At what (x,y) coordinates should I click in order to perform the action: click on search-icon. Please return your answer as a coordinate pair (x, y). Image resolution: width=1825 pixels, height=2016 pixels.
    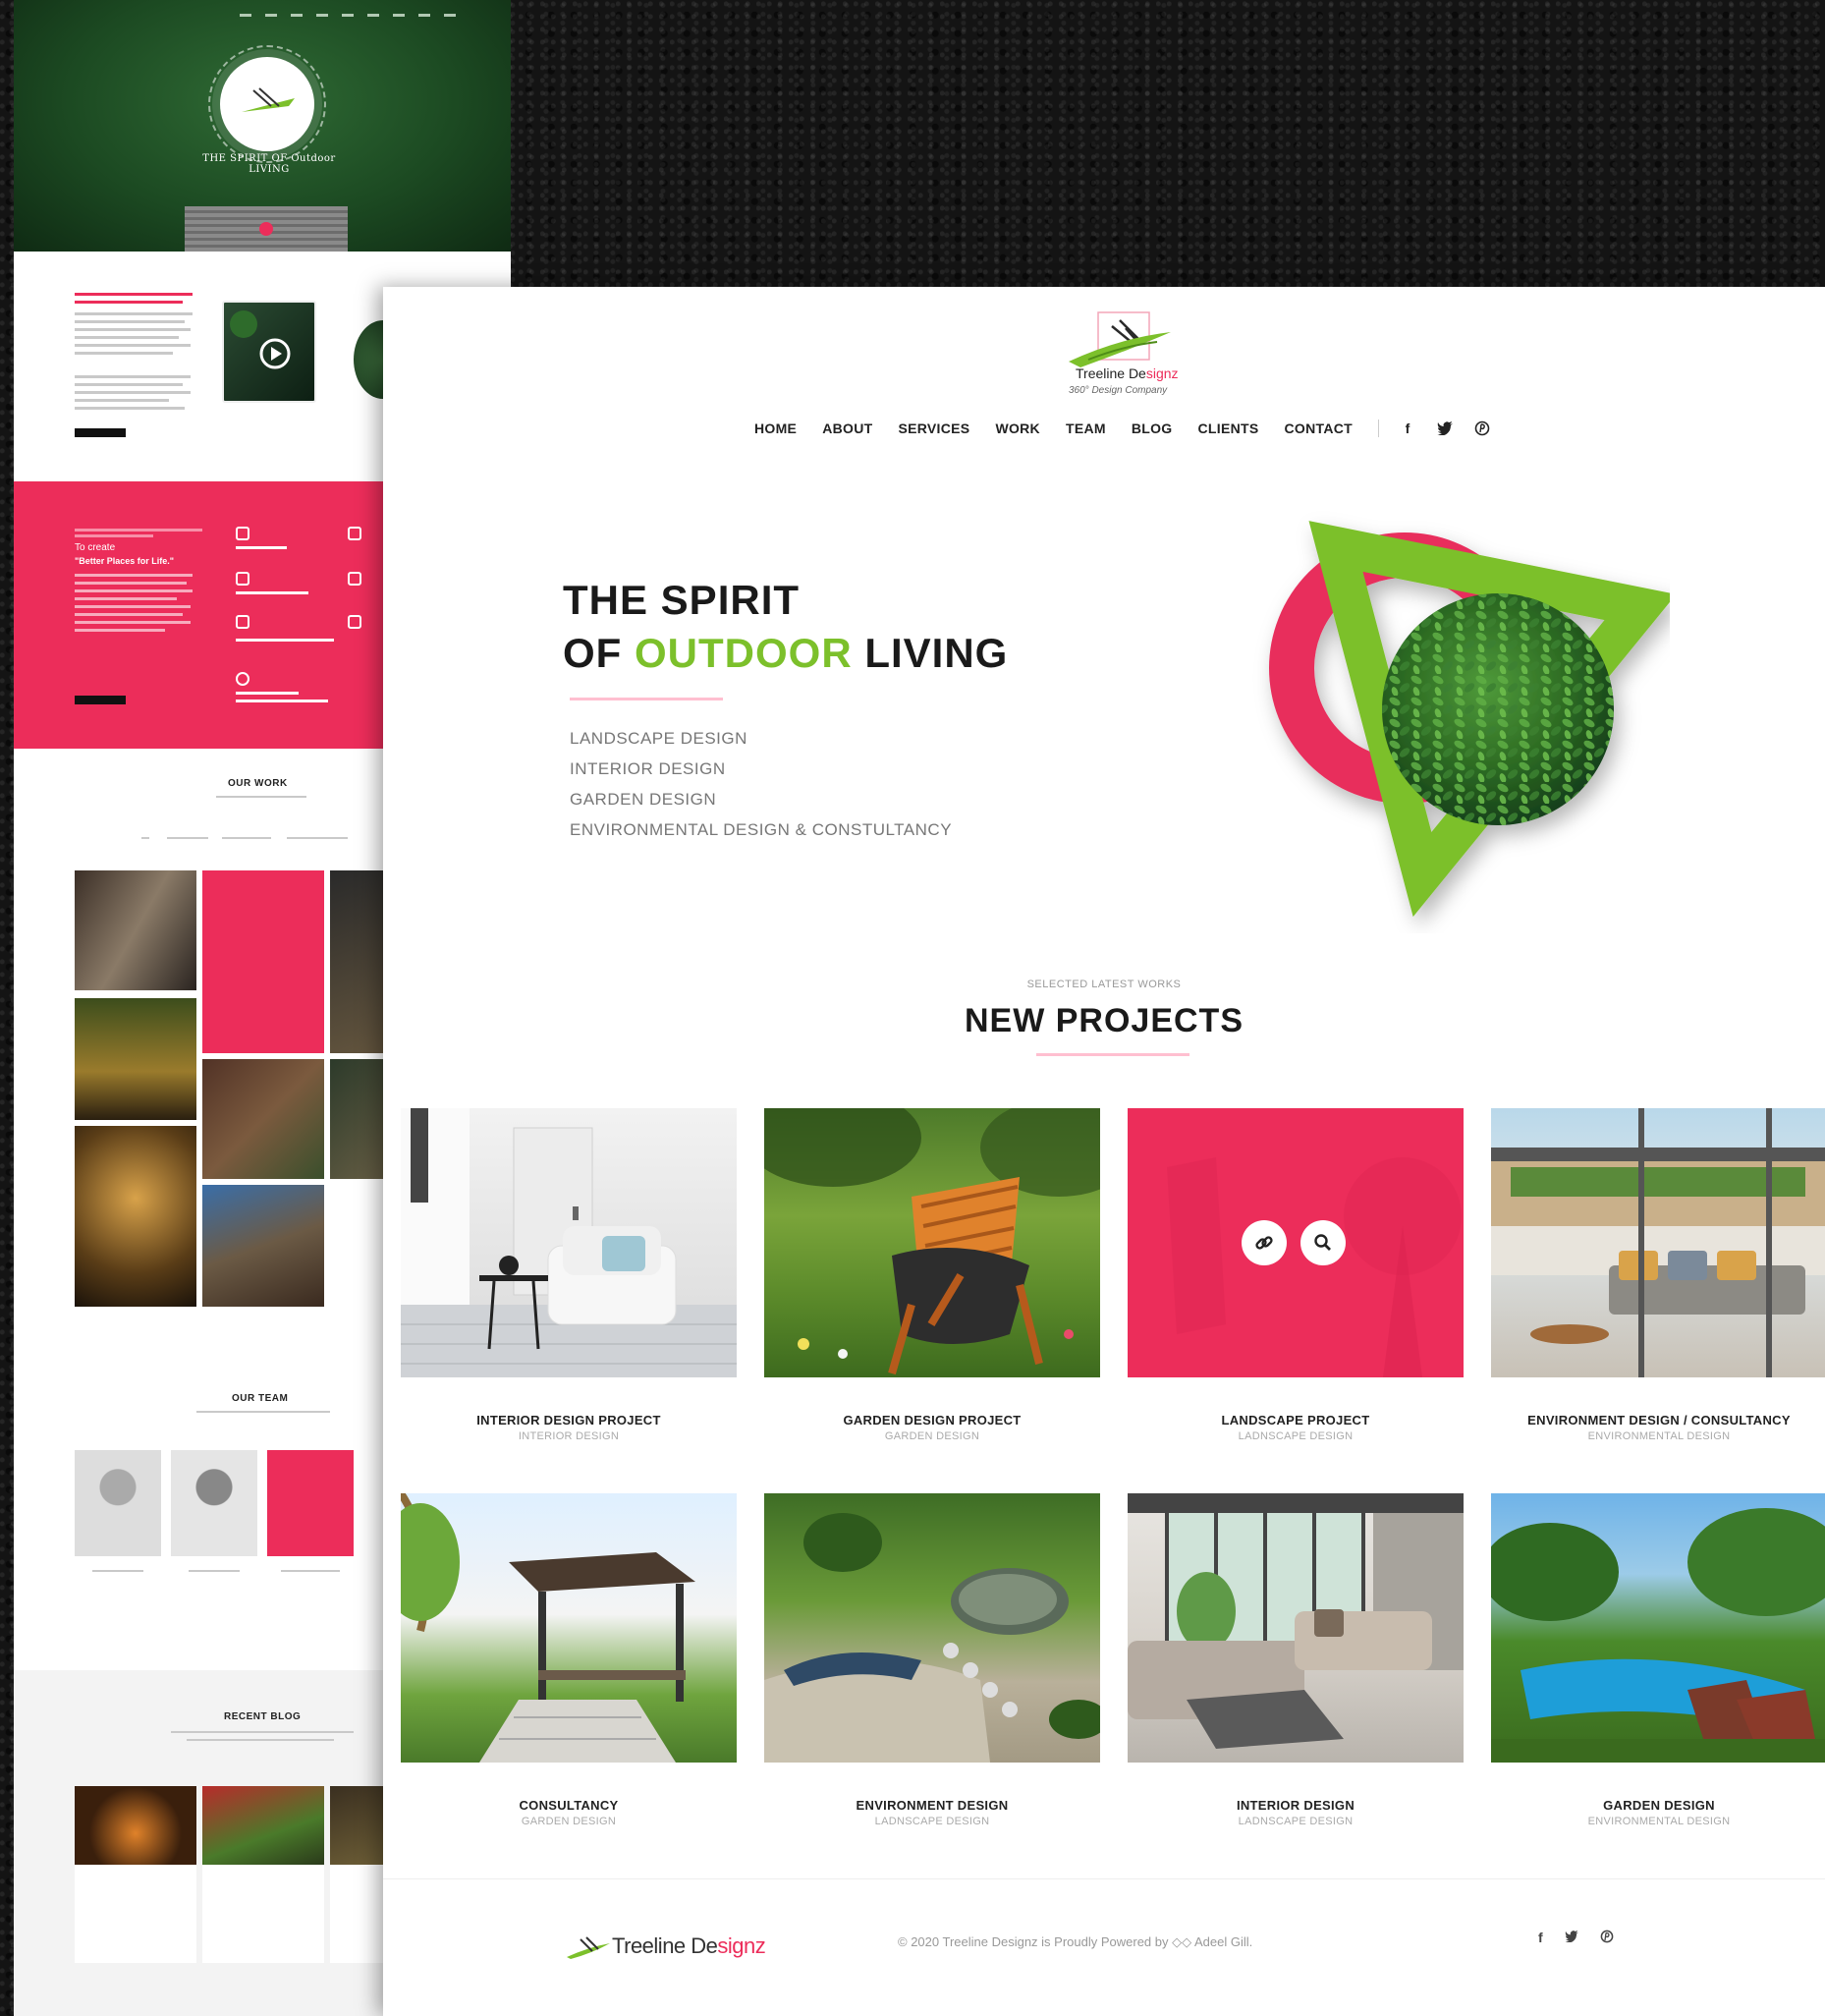
    Looking at the image, I should click on (1323, 1242).